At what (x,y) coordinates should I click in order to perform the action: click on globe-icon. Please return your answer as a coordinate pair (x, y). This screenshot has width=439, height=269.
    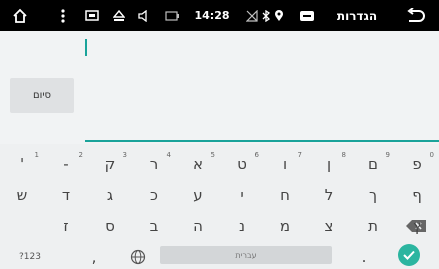
    Looking at the image, I should click on (138, 256).